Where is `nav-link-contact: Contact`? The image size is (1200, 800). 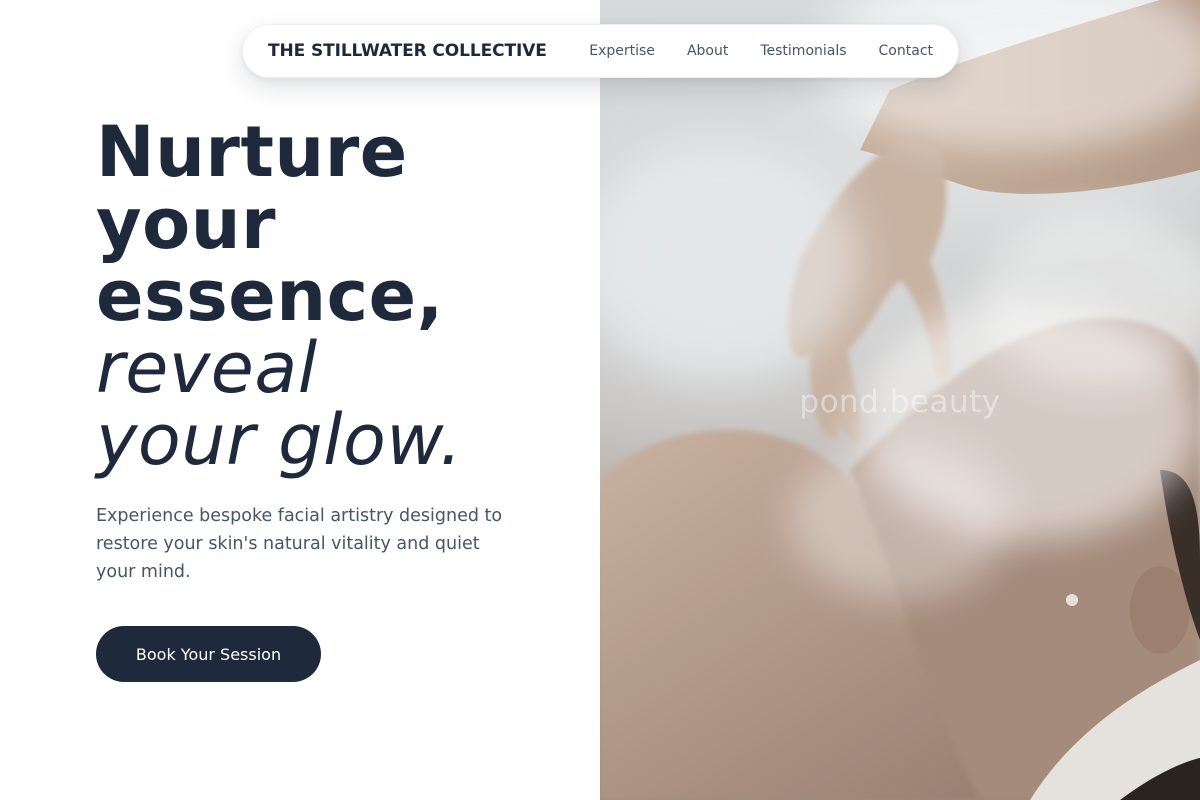
nav-link-contact: Contact is located at coordinates (906, 51).